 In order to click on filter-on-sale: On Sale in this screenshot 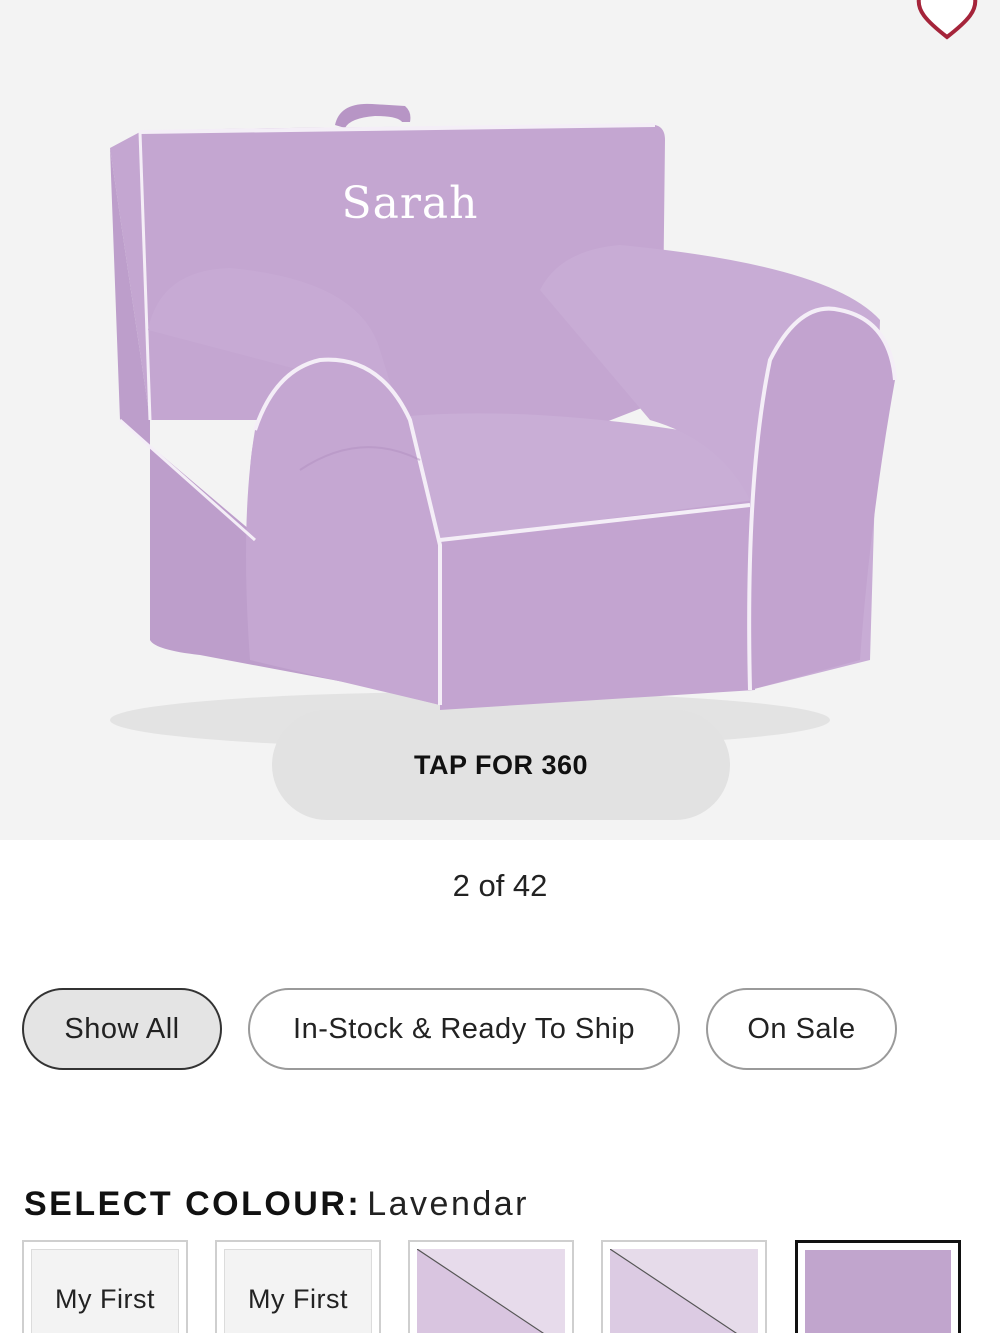, I will do `click(801, 1029)`.